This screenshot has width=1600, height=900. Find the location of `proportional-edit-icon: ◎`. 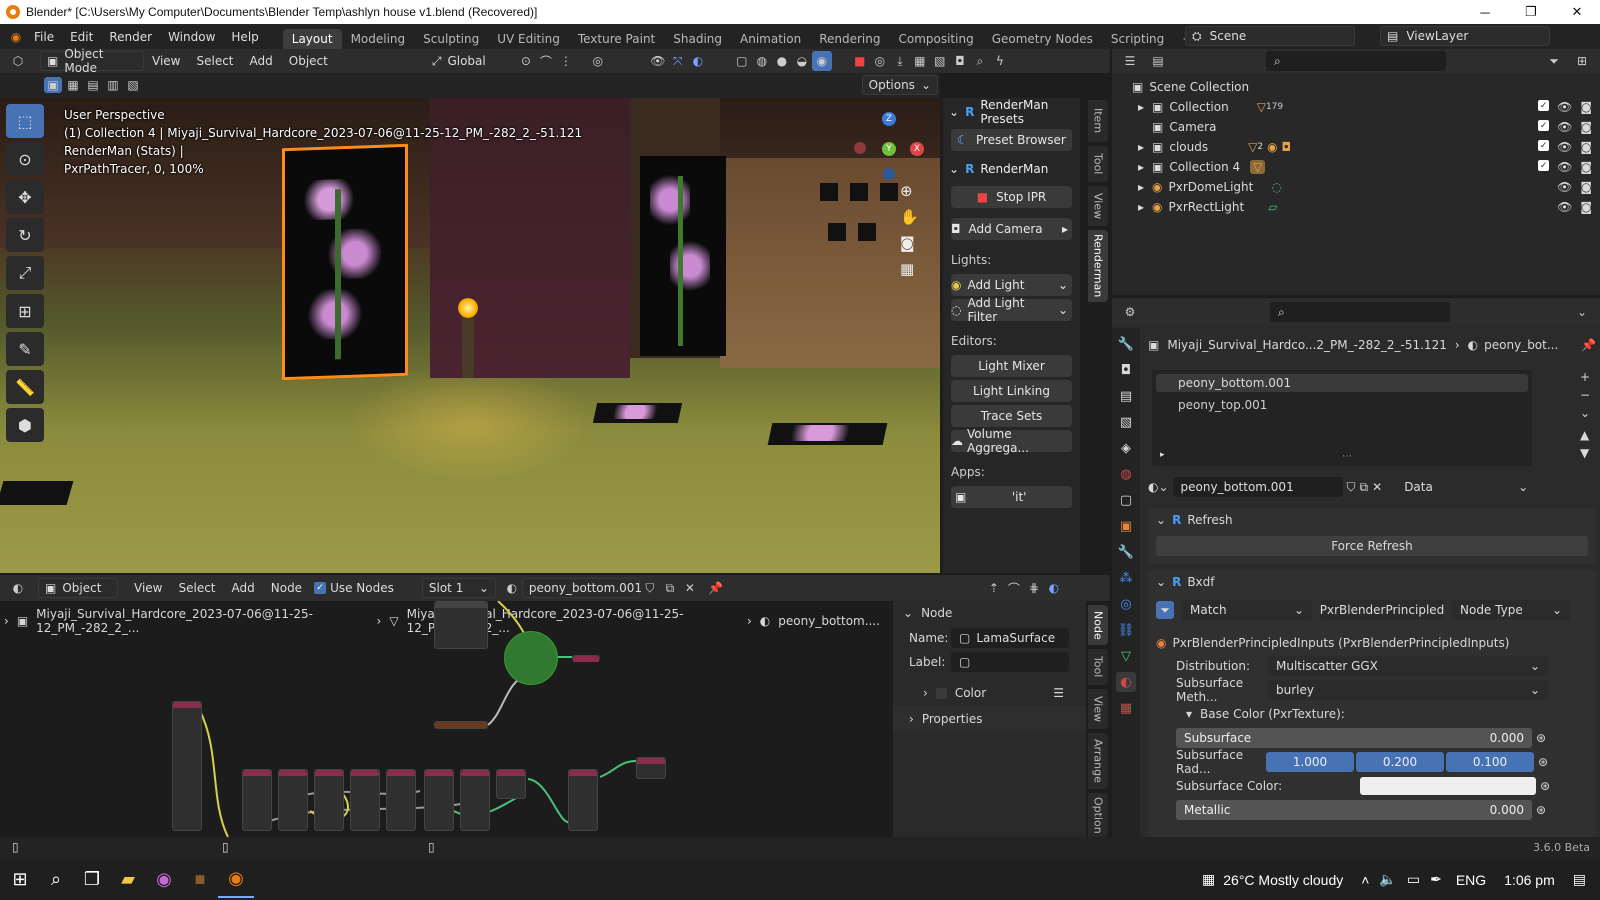

proportional-edit-icon: ◎ is located at coordinates (598, 61).